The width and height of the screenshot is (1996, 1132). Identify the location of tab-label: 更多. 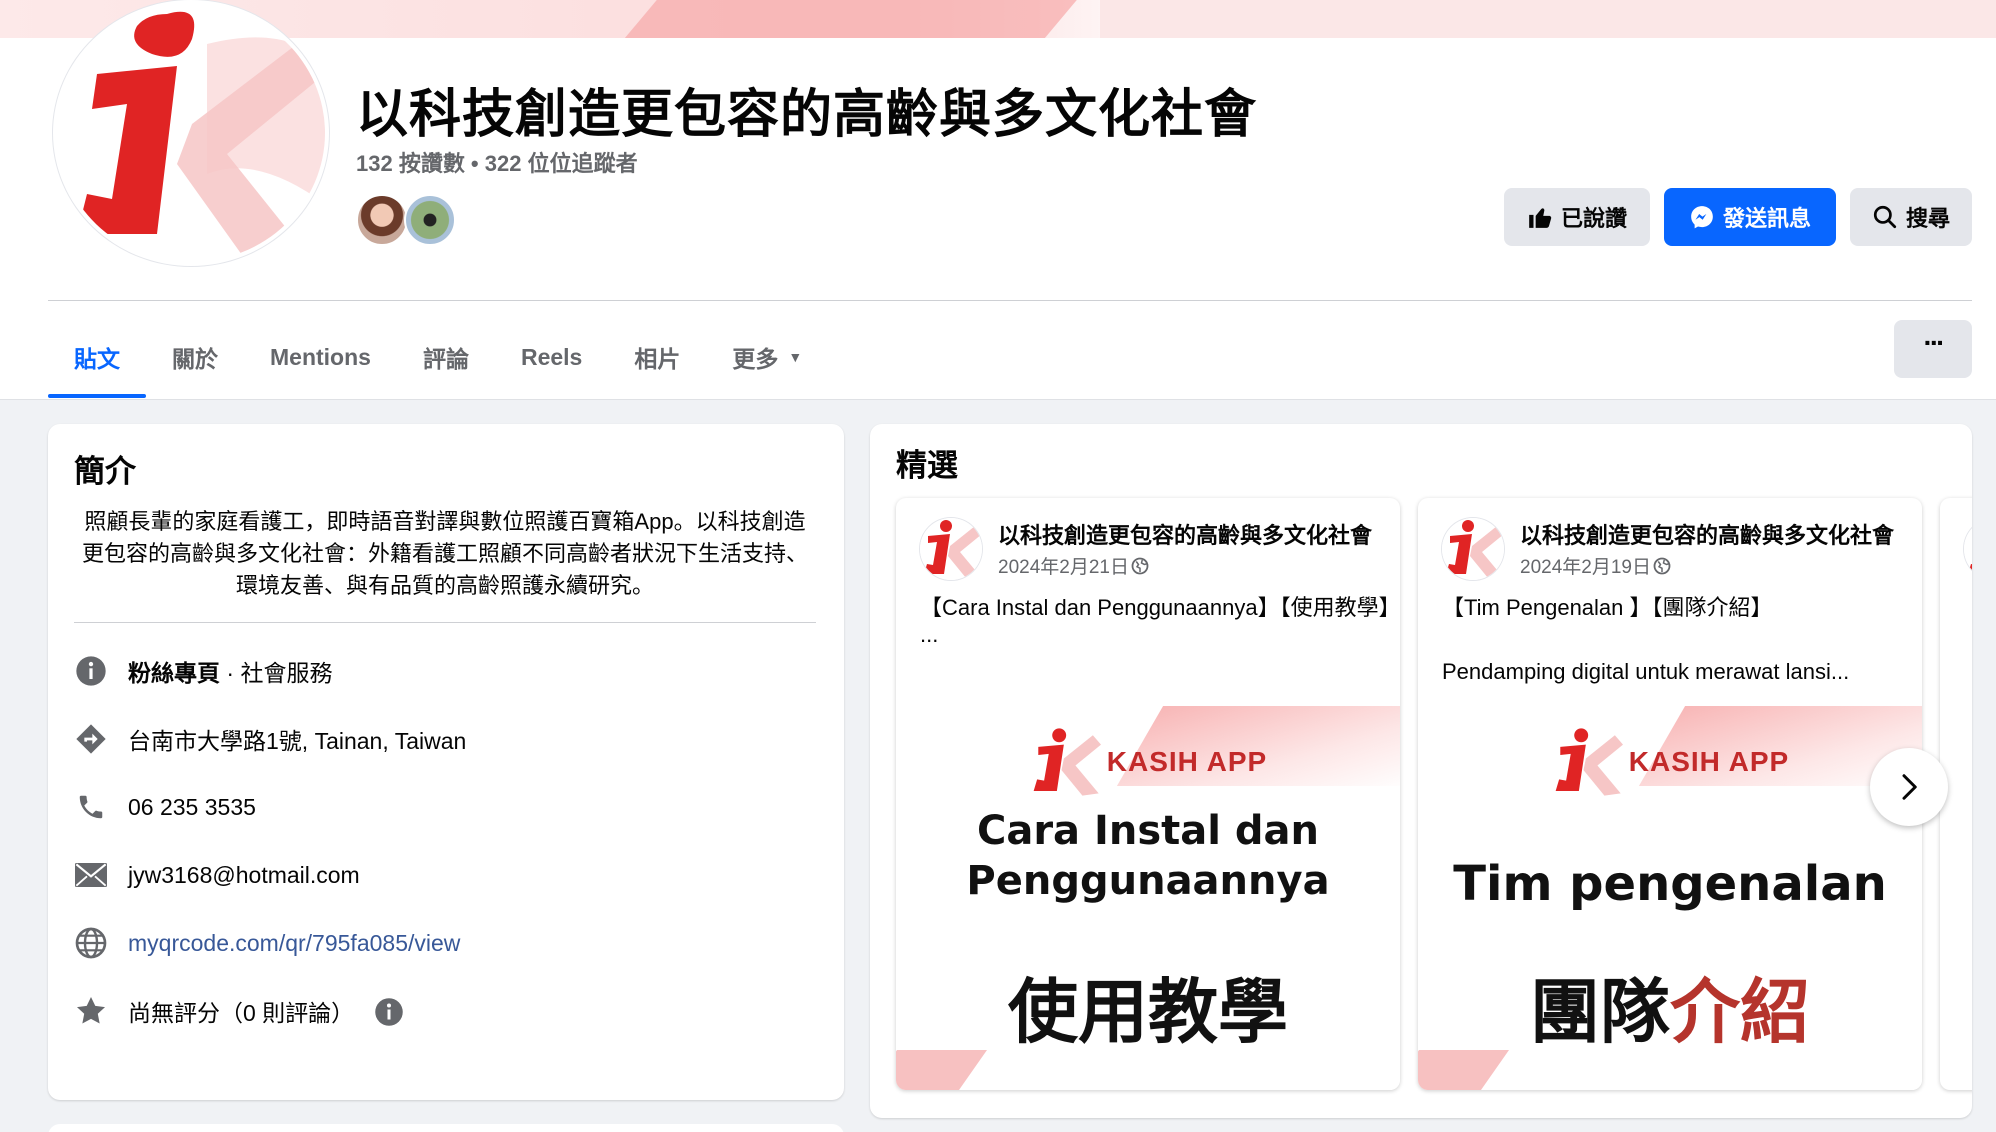
(755, 359).